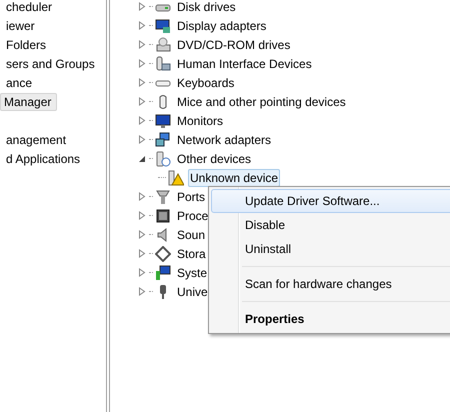 The height and width of the screenshot is (412, 450). What do you see at coordinates (163, 254) in the screenshot?
I see `diamond-icon` at bounding box center [163, 254].